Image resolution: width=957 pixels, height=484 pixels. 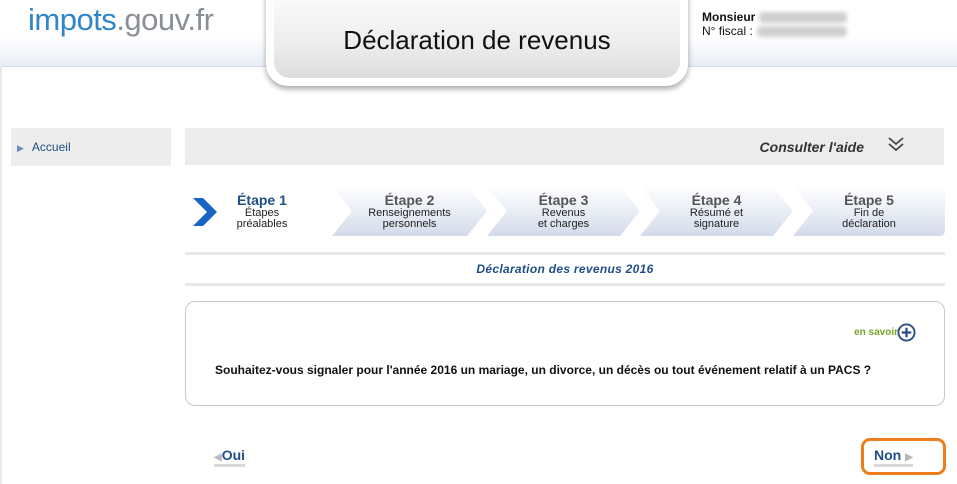 I want to click on sidebar: ▶ Accueil, so click(x=91, y=147).